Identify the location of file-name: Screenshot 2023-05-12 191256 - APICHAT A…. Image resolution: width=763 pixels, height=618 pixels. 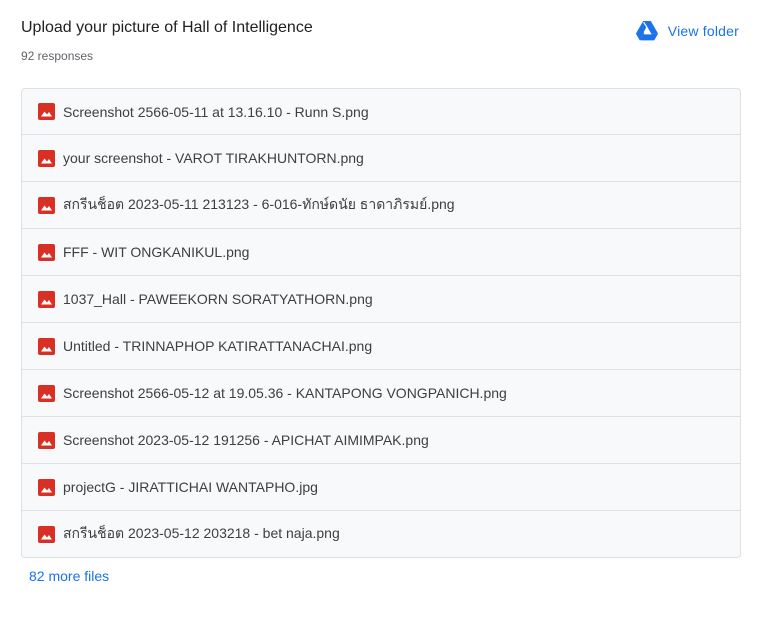
(246, 440).